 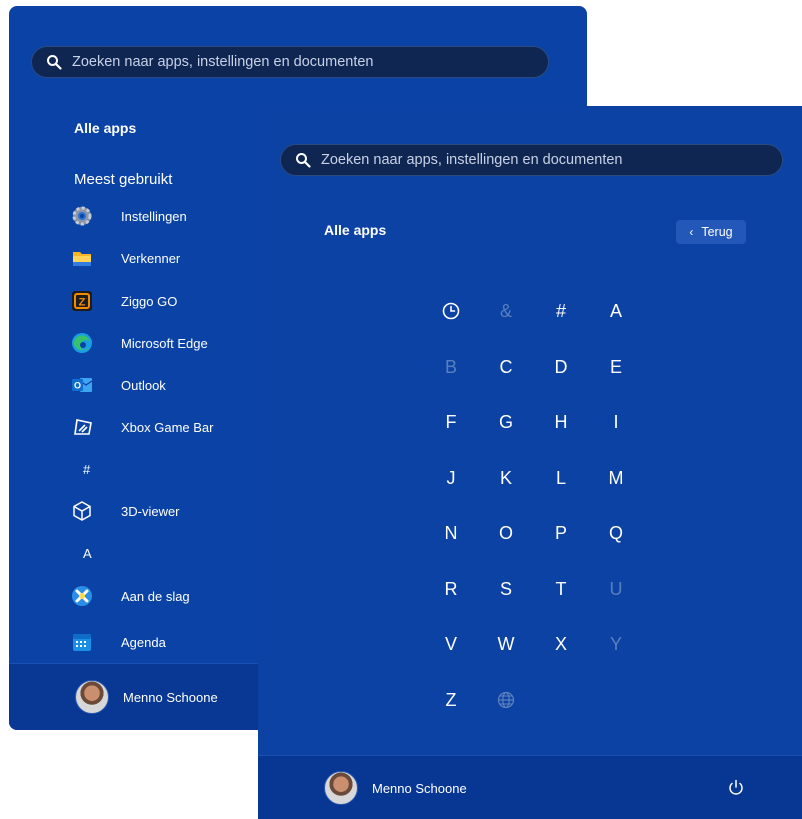 I want to click on letter-hash: #, so click(x=561, y=311).